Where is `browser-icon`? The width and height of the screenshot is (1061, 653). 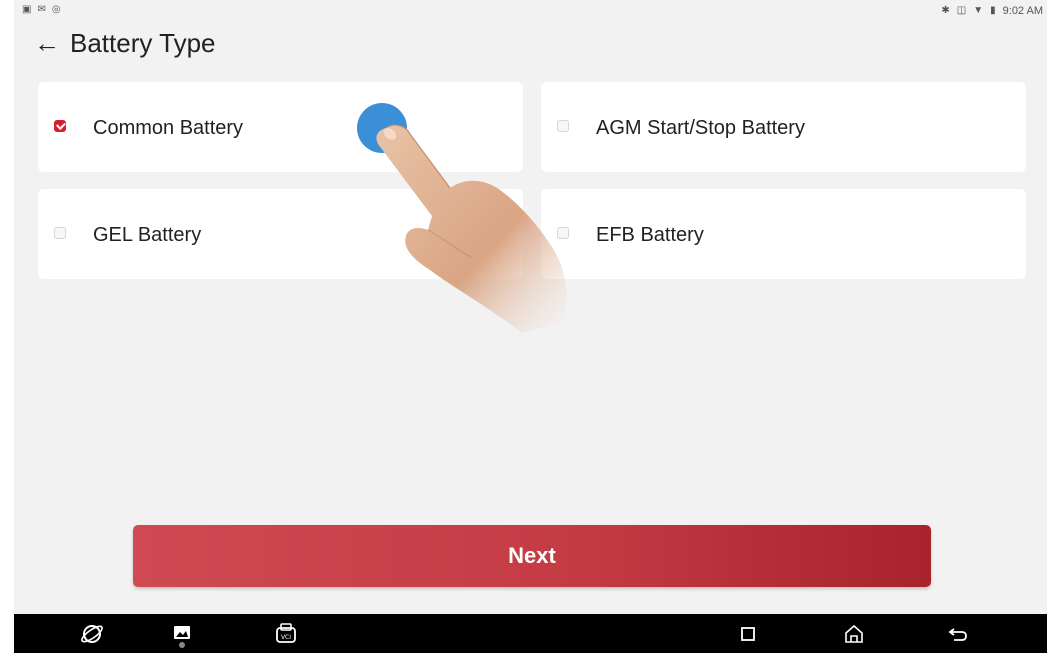 browser-icon is located at coordinates (92, 634).